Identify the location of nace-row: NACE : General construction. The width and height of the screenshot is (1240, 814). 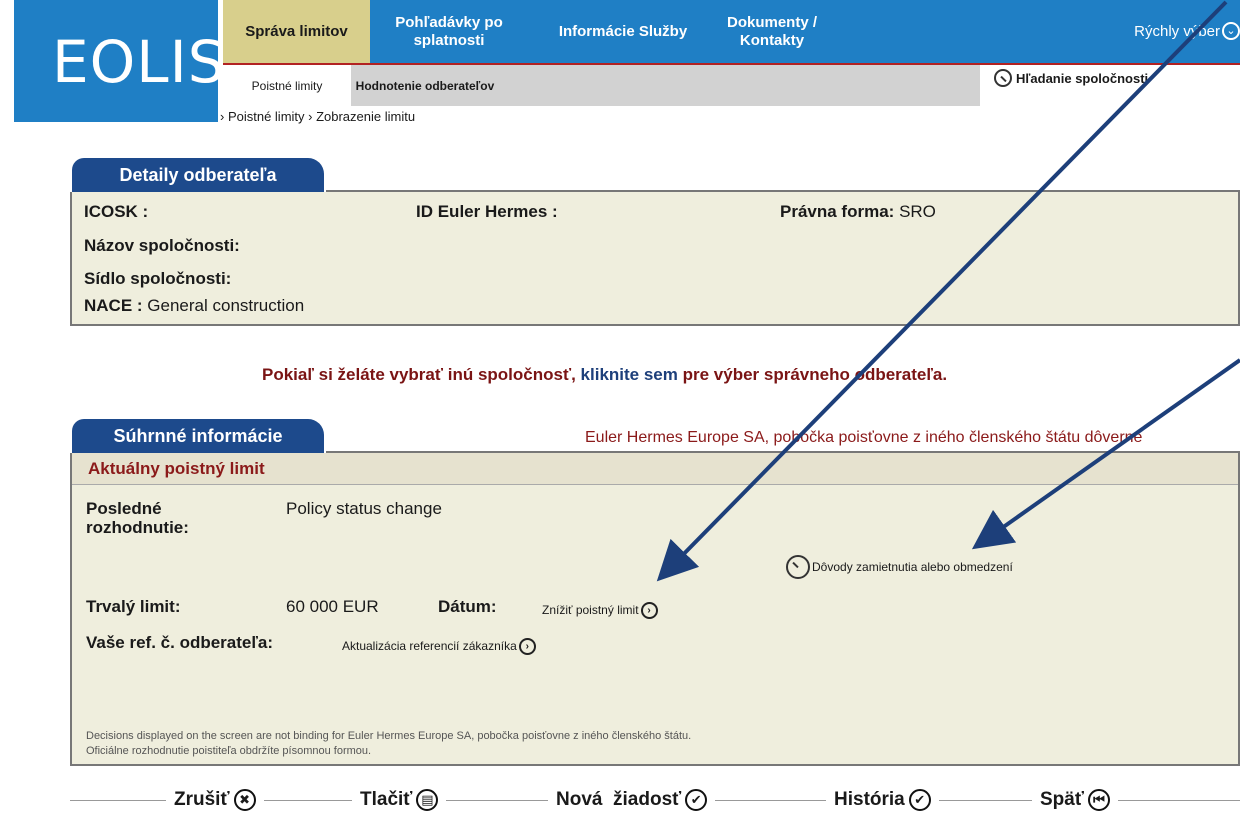
(194, 306).